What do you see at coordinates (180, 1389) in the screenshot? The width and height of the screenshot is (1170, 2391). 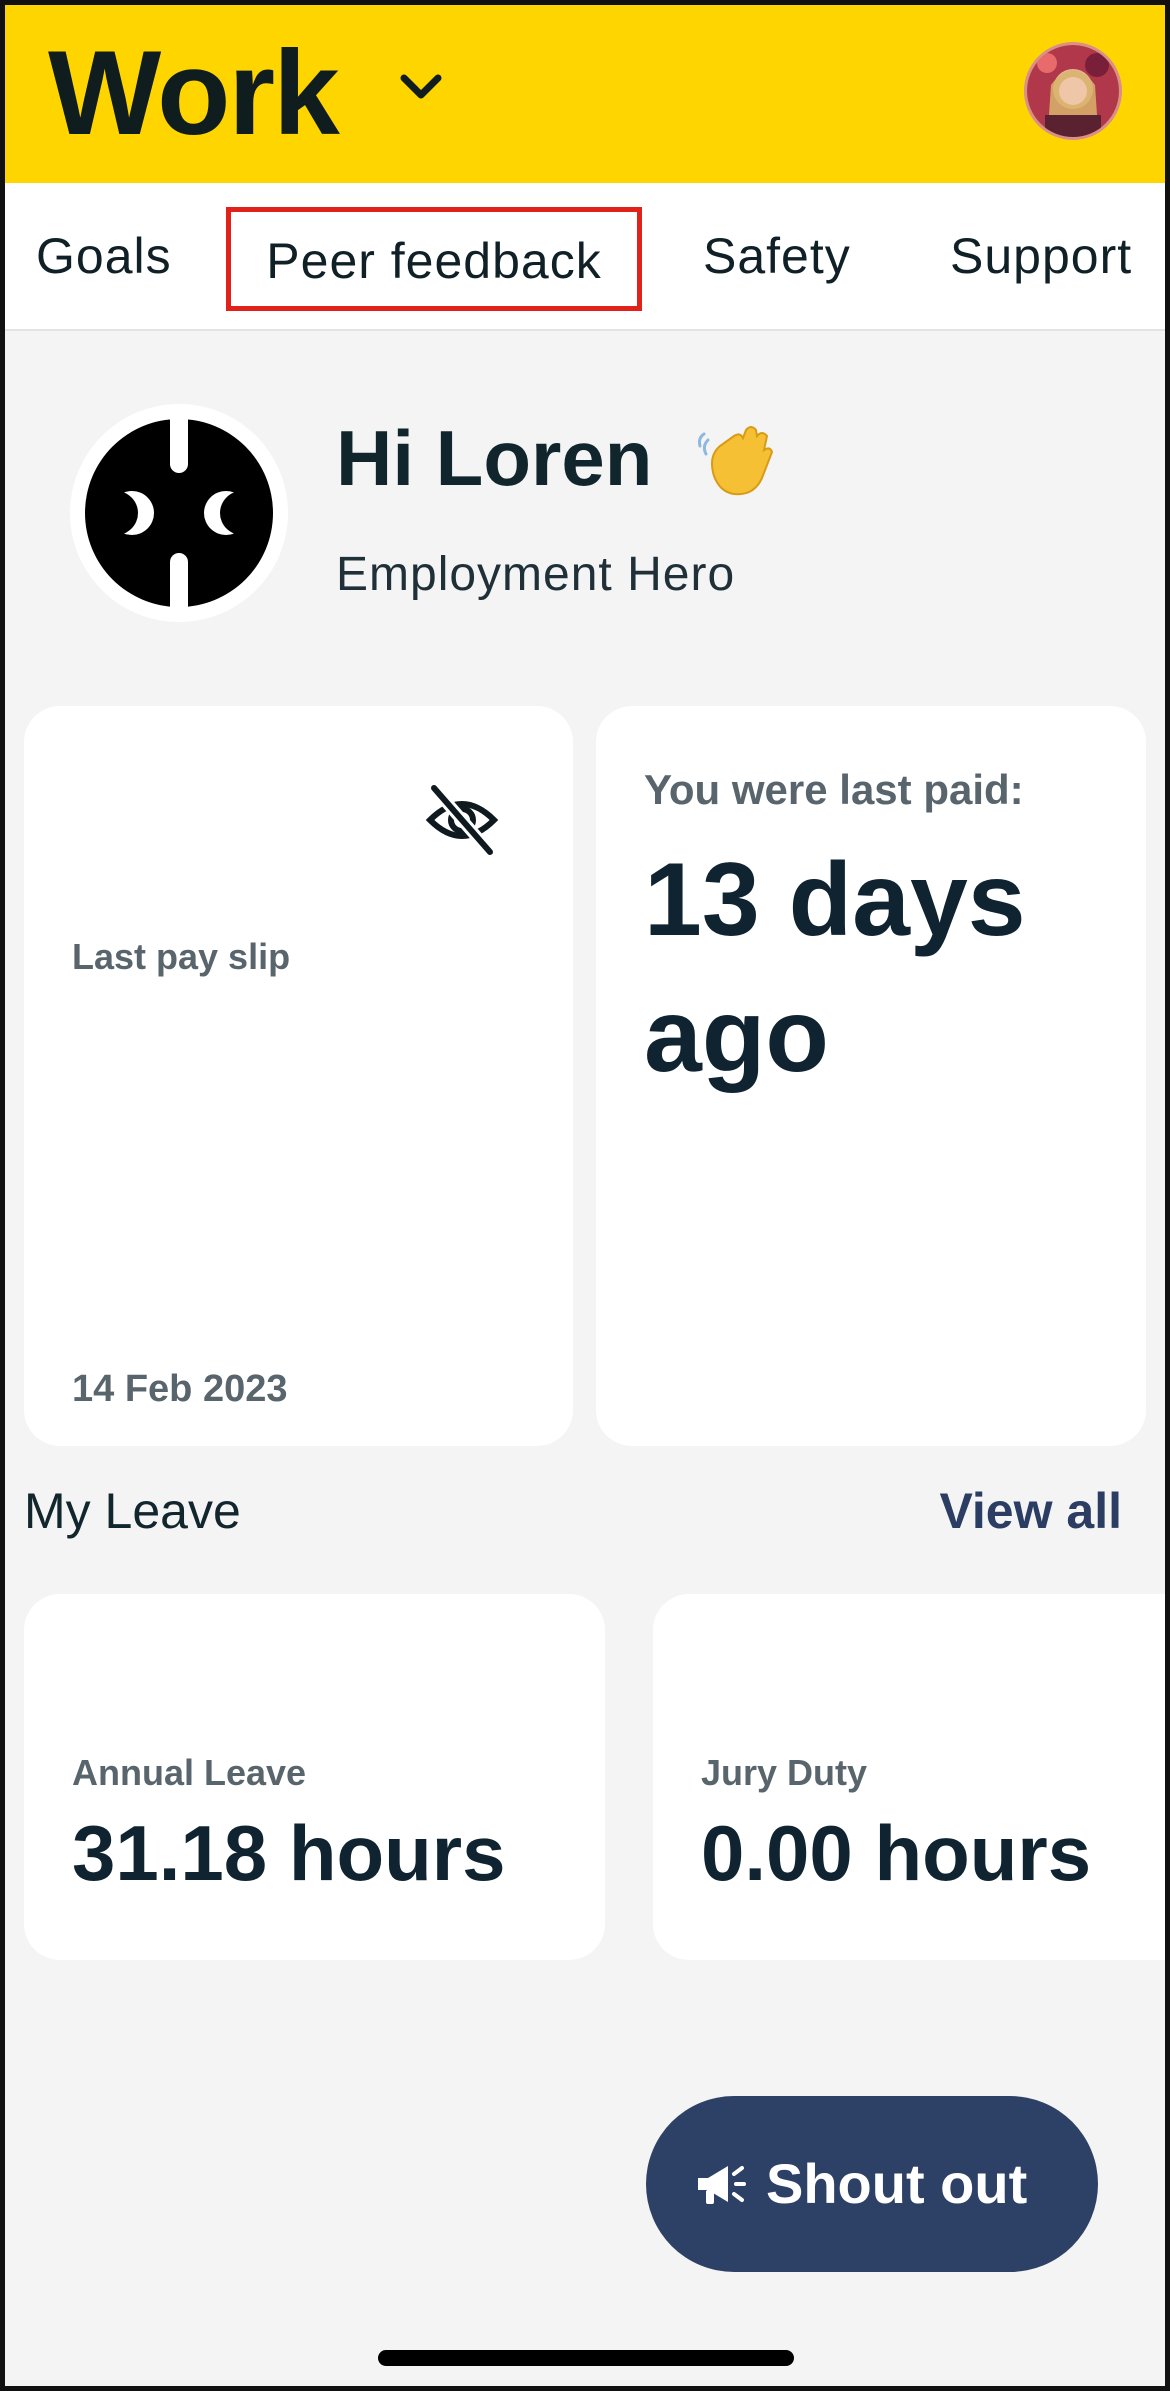 I see `payslip-date: 14 Feb 2023` at bounding box center [180, 1389].